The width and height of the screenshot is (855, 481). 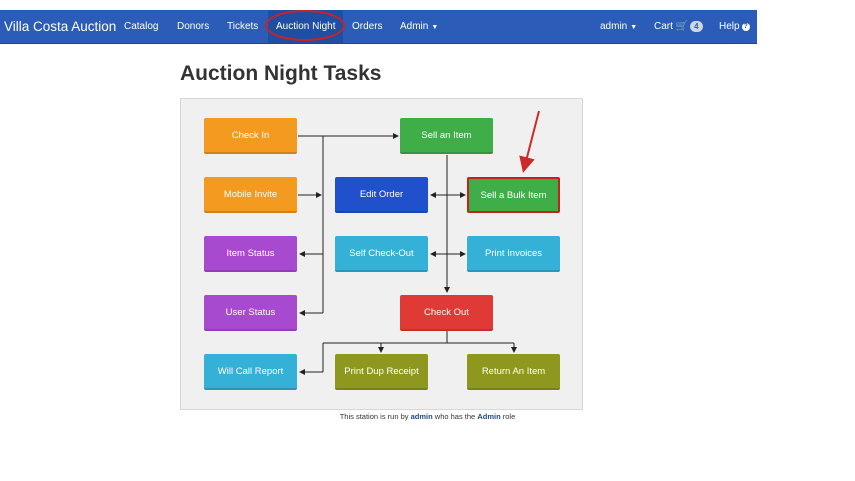 I want to click on check-out-button: Check Out, so click(x=446, y=313).